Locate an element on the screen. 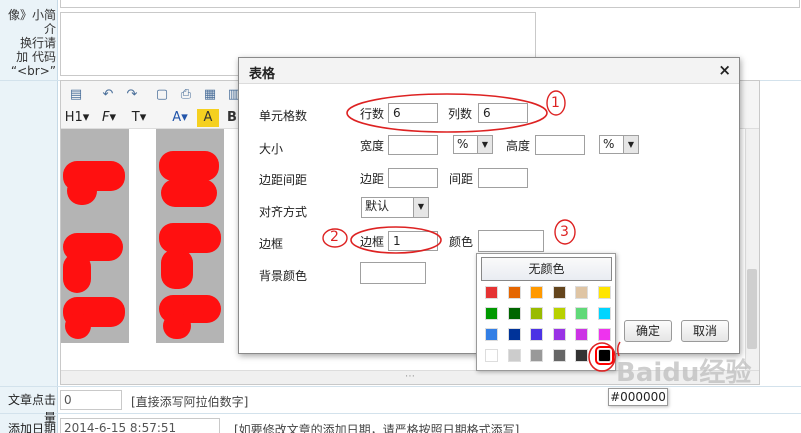  watermark: Baidu经验 is located at coordinates (684, 373).